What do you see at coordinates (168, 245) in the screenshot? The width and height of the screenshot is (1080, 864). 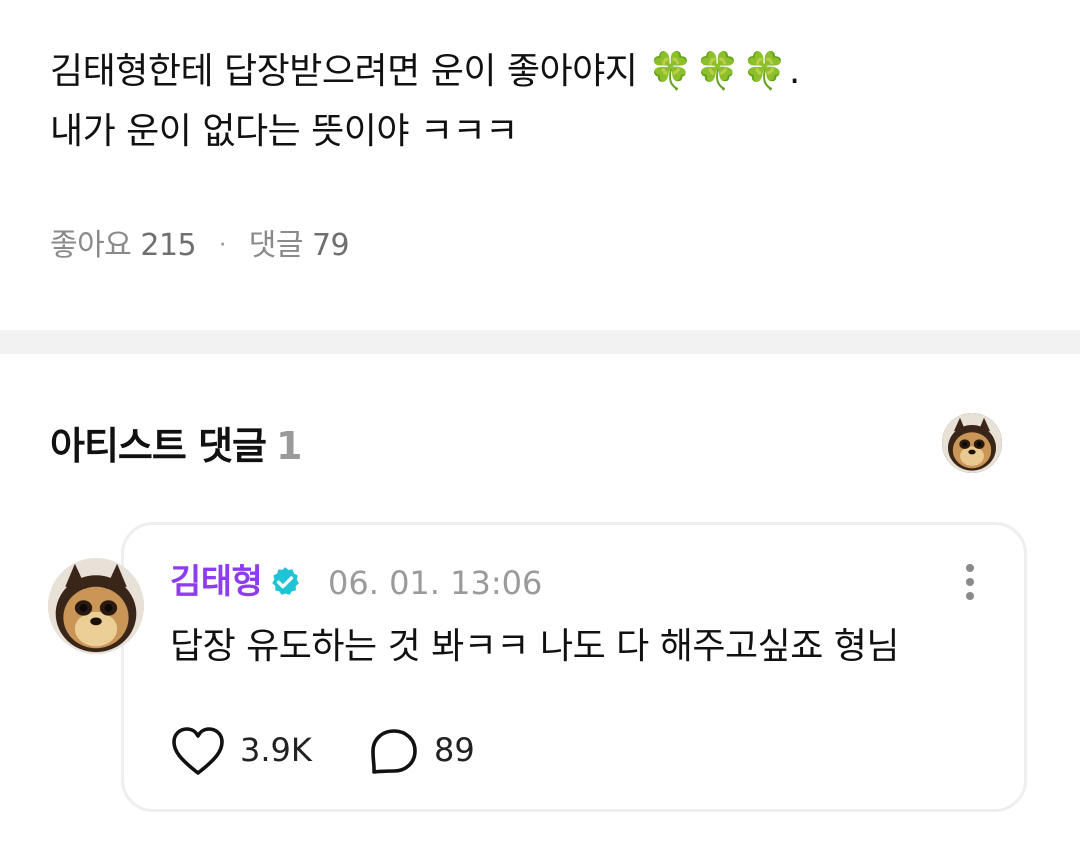 I see `likes-count: 215` at bounding box center [168, 245].